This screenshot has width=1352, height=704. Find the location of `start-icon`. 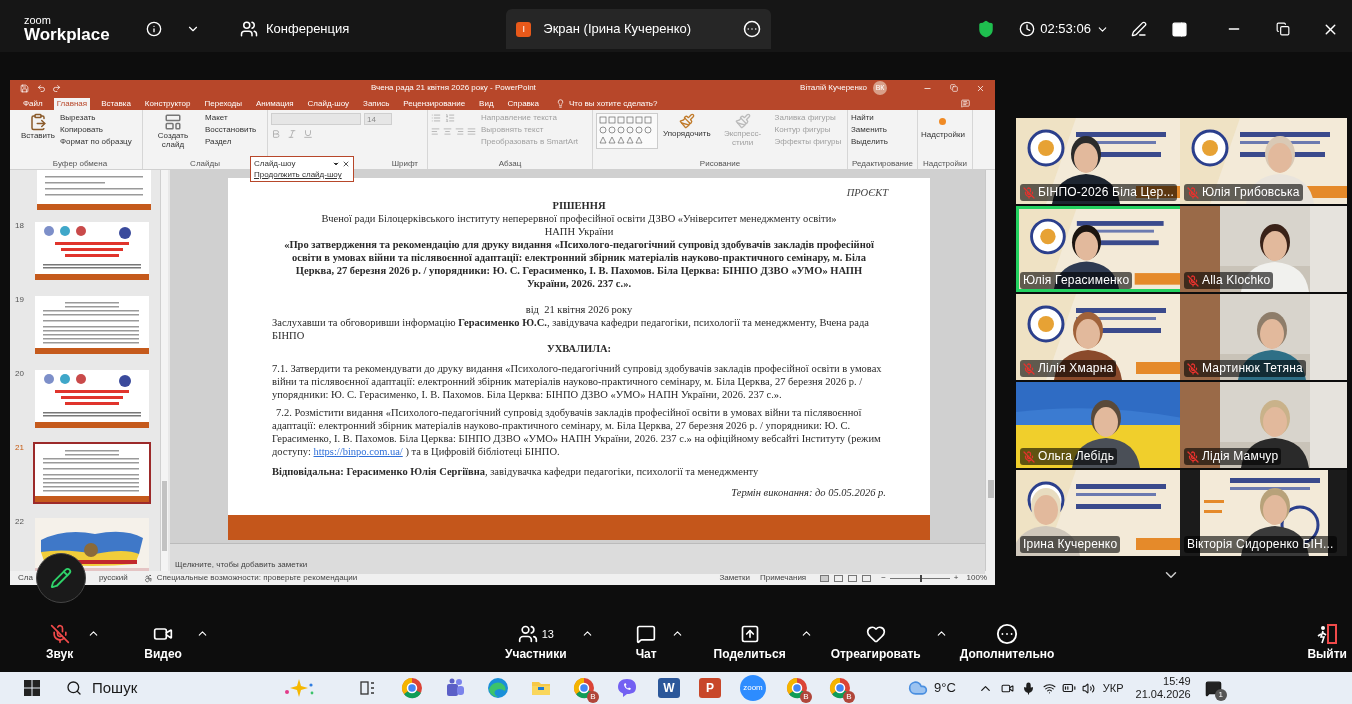

start-icon is located at coordinates (32, 688).